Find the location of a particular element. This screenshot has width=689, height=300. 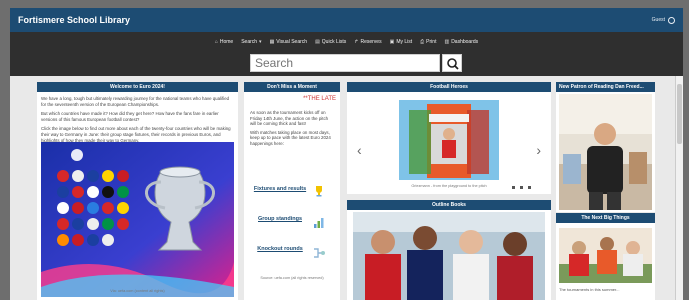

group-standings-link: Group standings is located at coordinates (280, 219).